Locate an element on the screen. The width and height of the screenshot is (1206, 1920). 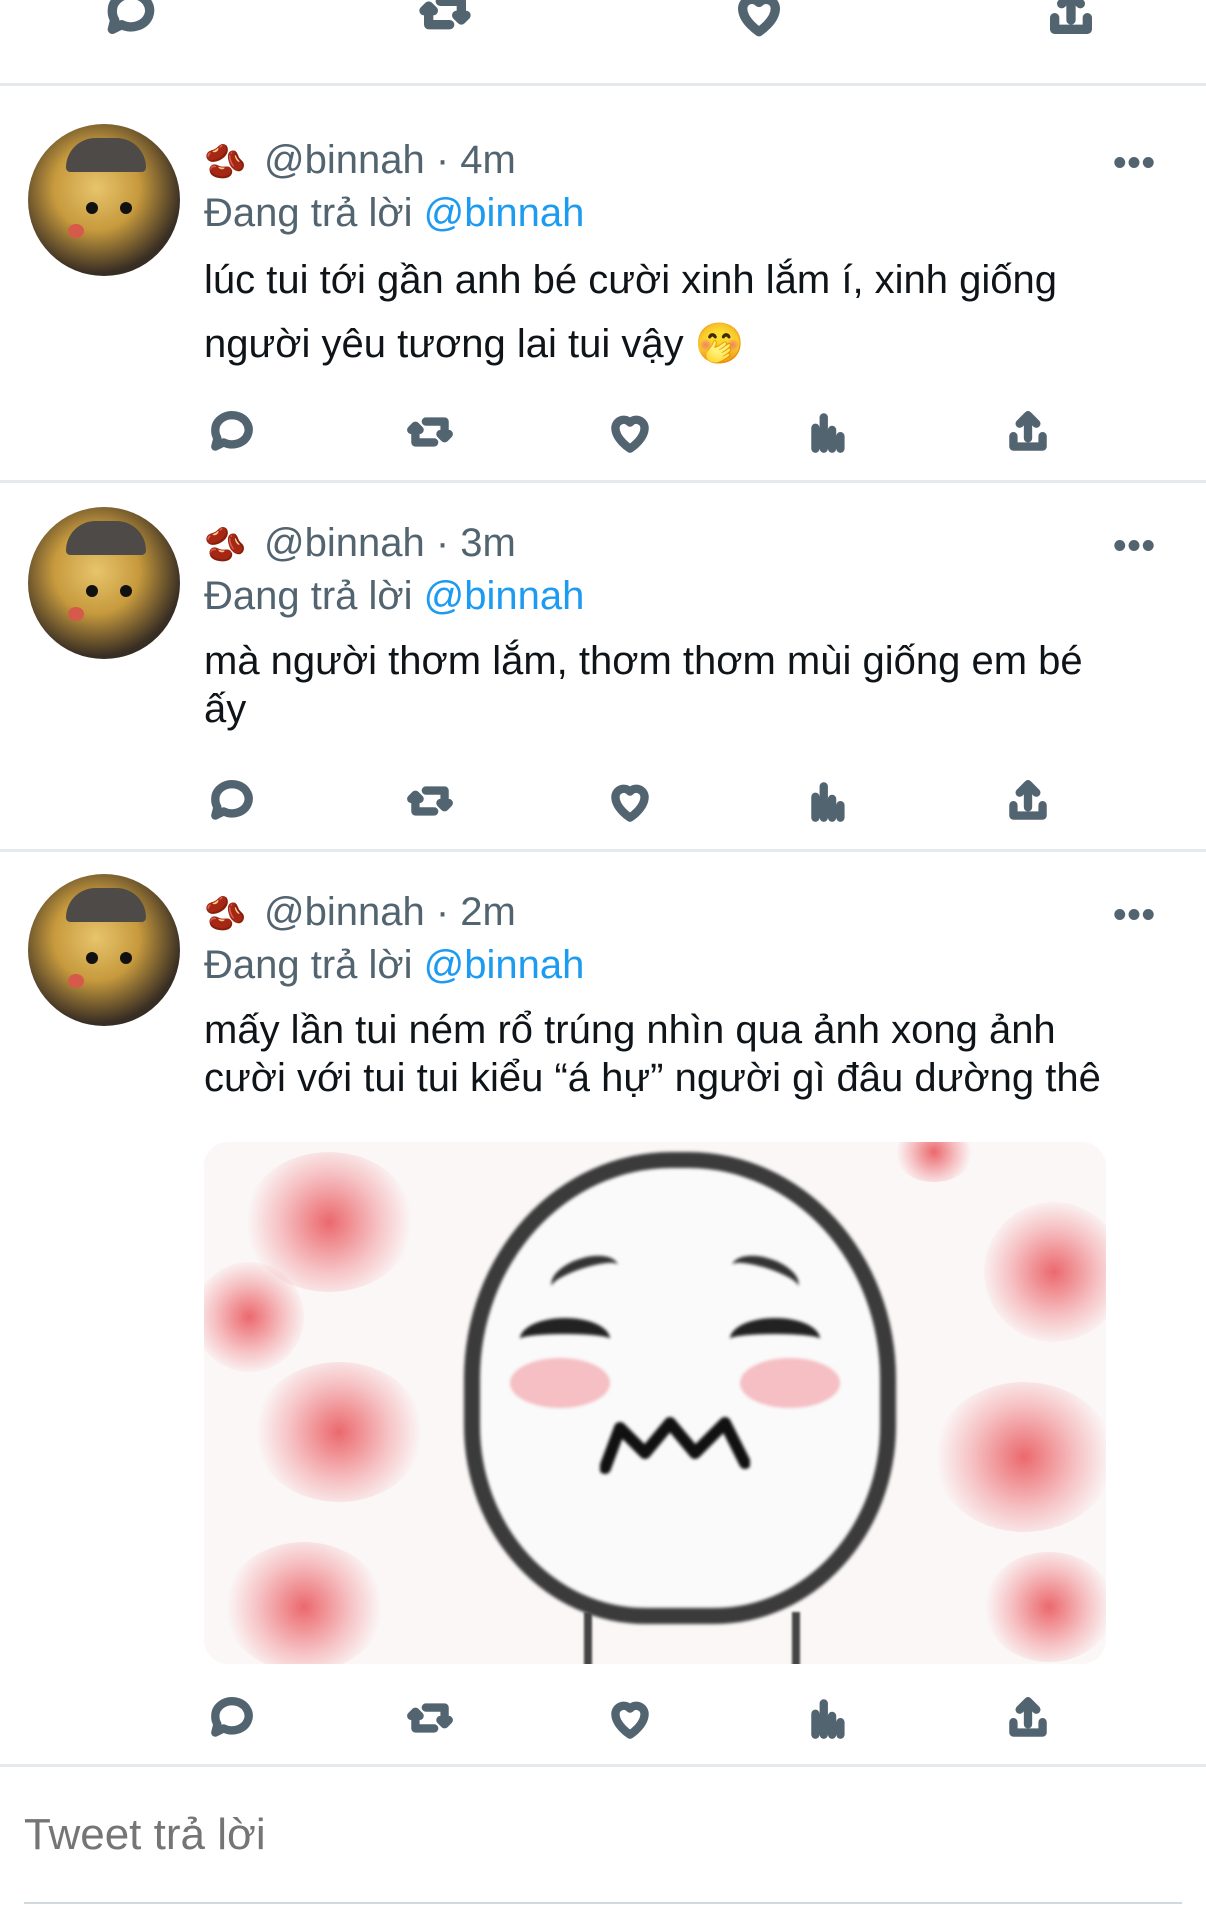
tweet-time: 2m is located at coordinates (488, 912).